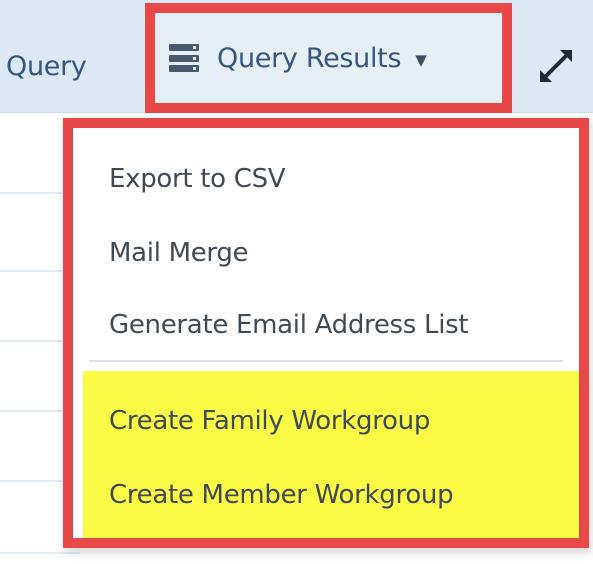 Image resolution: width=593 pixels, height=564 pixels. I want to click on menu-item-label: Create Family Workgroup, so click(270, 421).